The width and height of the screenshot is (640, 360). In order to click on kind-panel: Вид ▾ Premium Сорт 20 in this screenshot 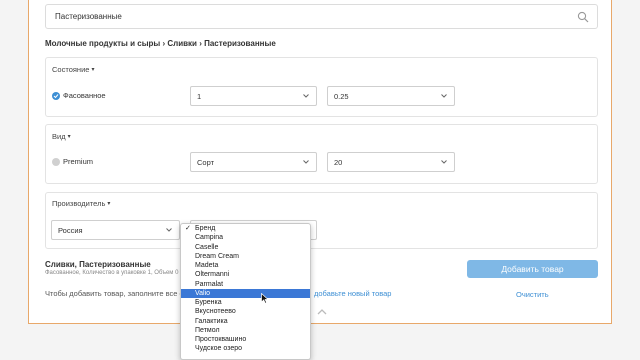, I will do `click(321, 154)`.